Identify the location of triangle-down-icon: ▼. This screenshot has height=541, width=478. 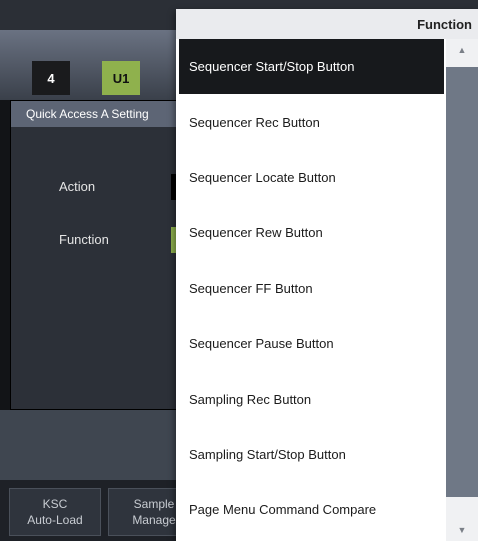
(462, 530).